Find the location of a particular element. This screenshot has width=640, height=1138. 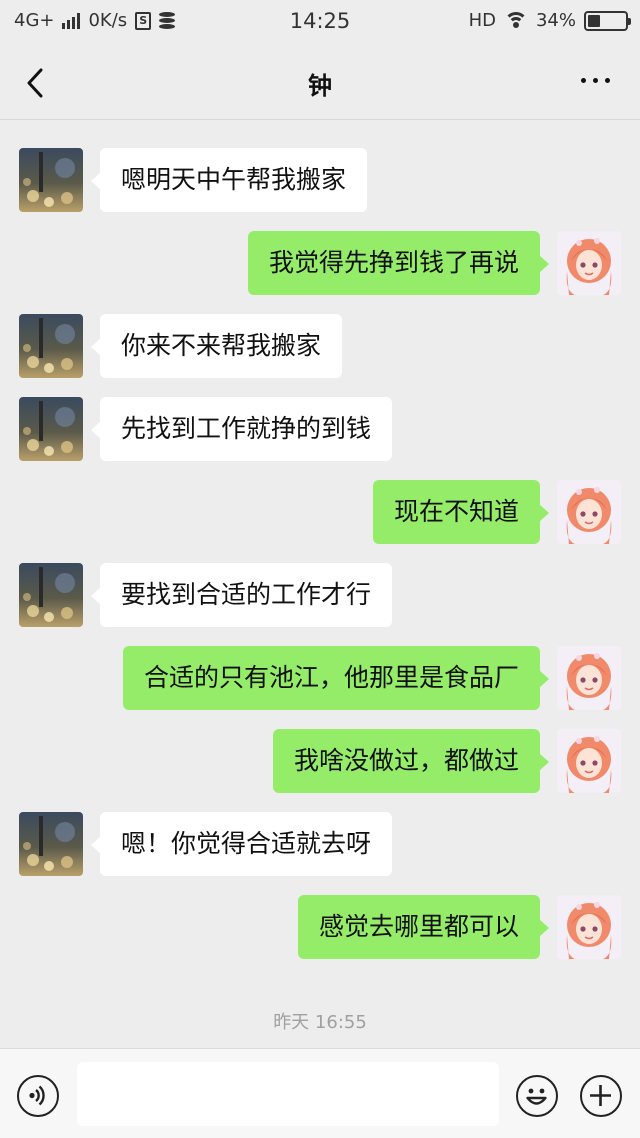

message-row-received: 要找到合适的工作才行 is located at coordinates (320, 595).